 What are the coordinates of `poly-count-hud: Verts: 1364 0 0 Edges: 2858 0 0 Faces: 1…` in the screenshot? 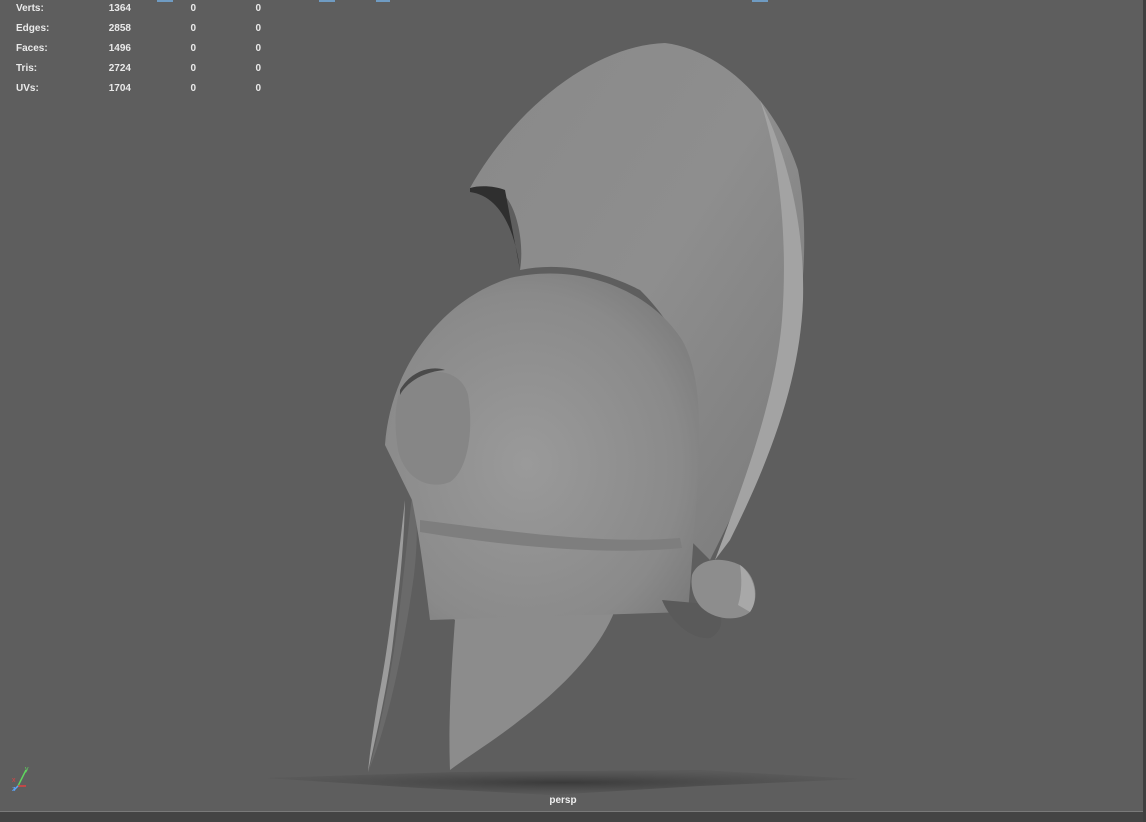 It's located at (146, 53).